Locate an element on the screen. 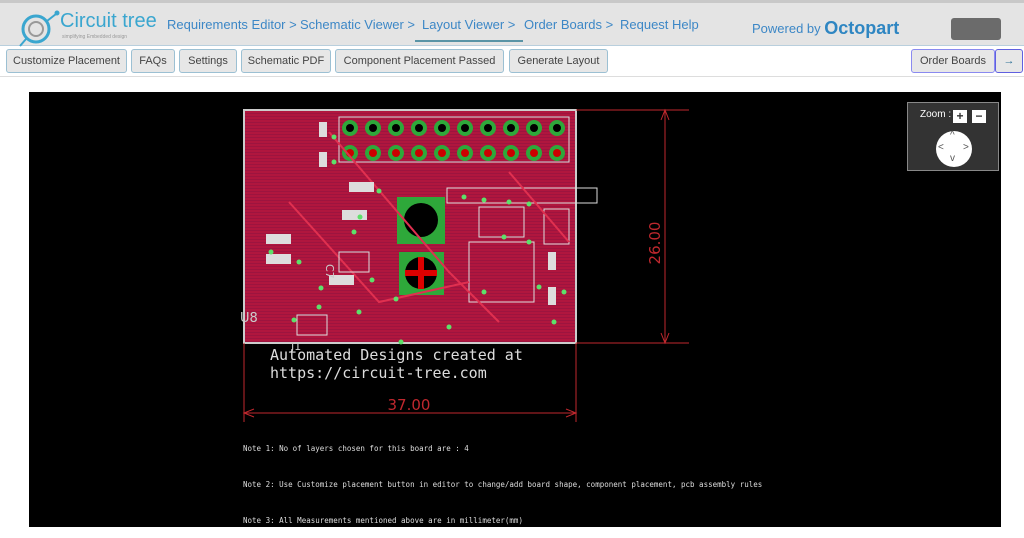 The image size is (1024, 538). schematic-pdf-button: Schematic PDF is located at coordinates (286, 61).